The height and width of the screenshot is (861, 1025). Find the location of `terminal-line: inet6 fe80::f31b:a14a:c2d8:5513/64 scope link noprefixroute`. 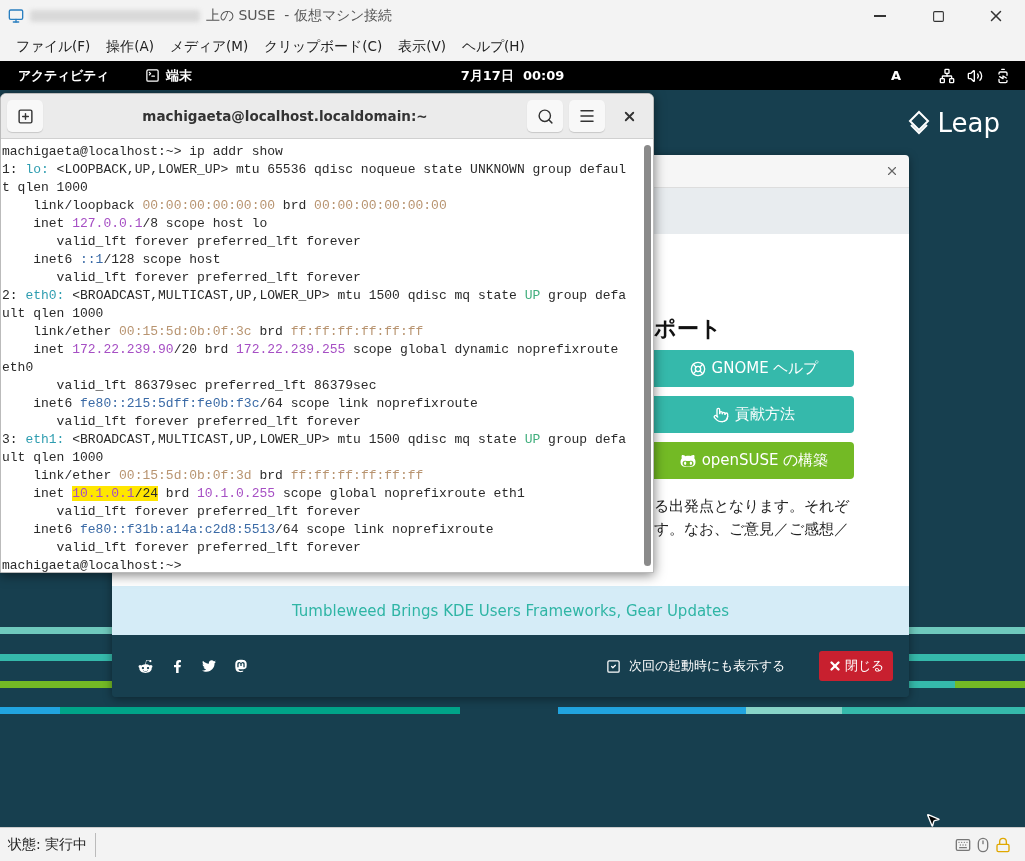

terminal-line: inet6 fe80::f31b:a14a:c2d8:5513/64 scope link noprefixroute is located at coordinates (263, 530).